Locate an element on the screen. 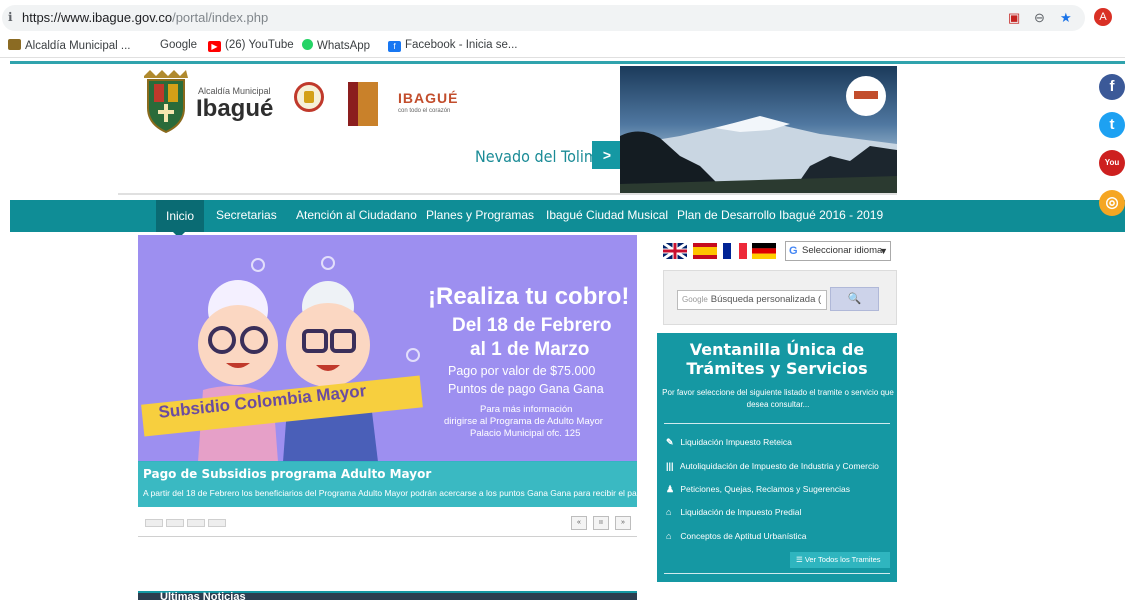 The width and height of the screenshot is (1125, 600). bookmark-google: Google is located at coordinates (178, 45).